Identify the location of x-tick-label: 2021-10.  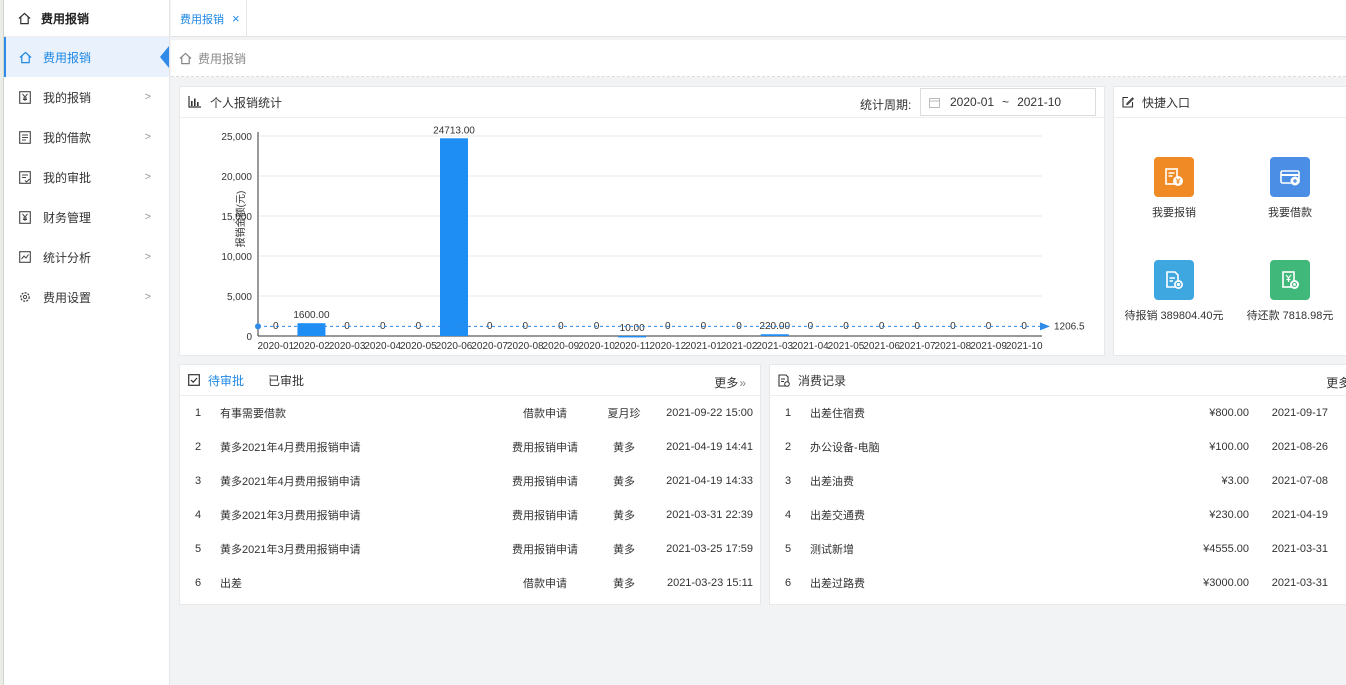
(1024, 346).